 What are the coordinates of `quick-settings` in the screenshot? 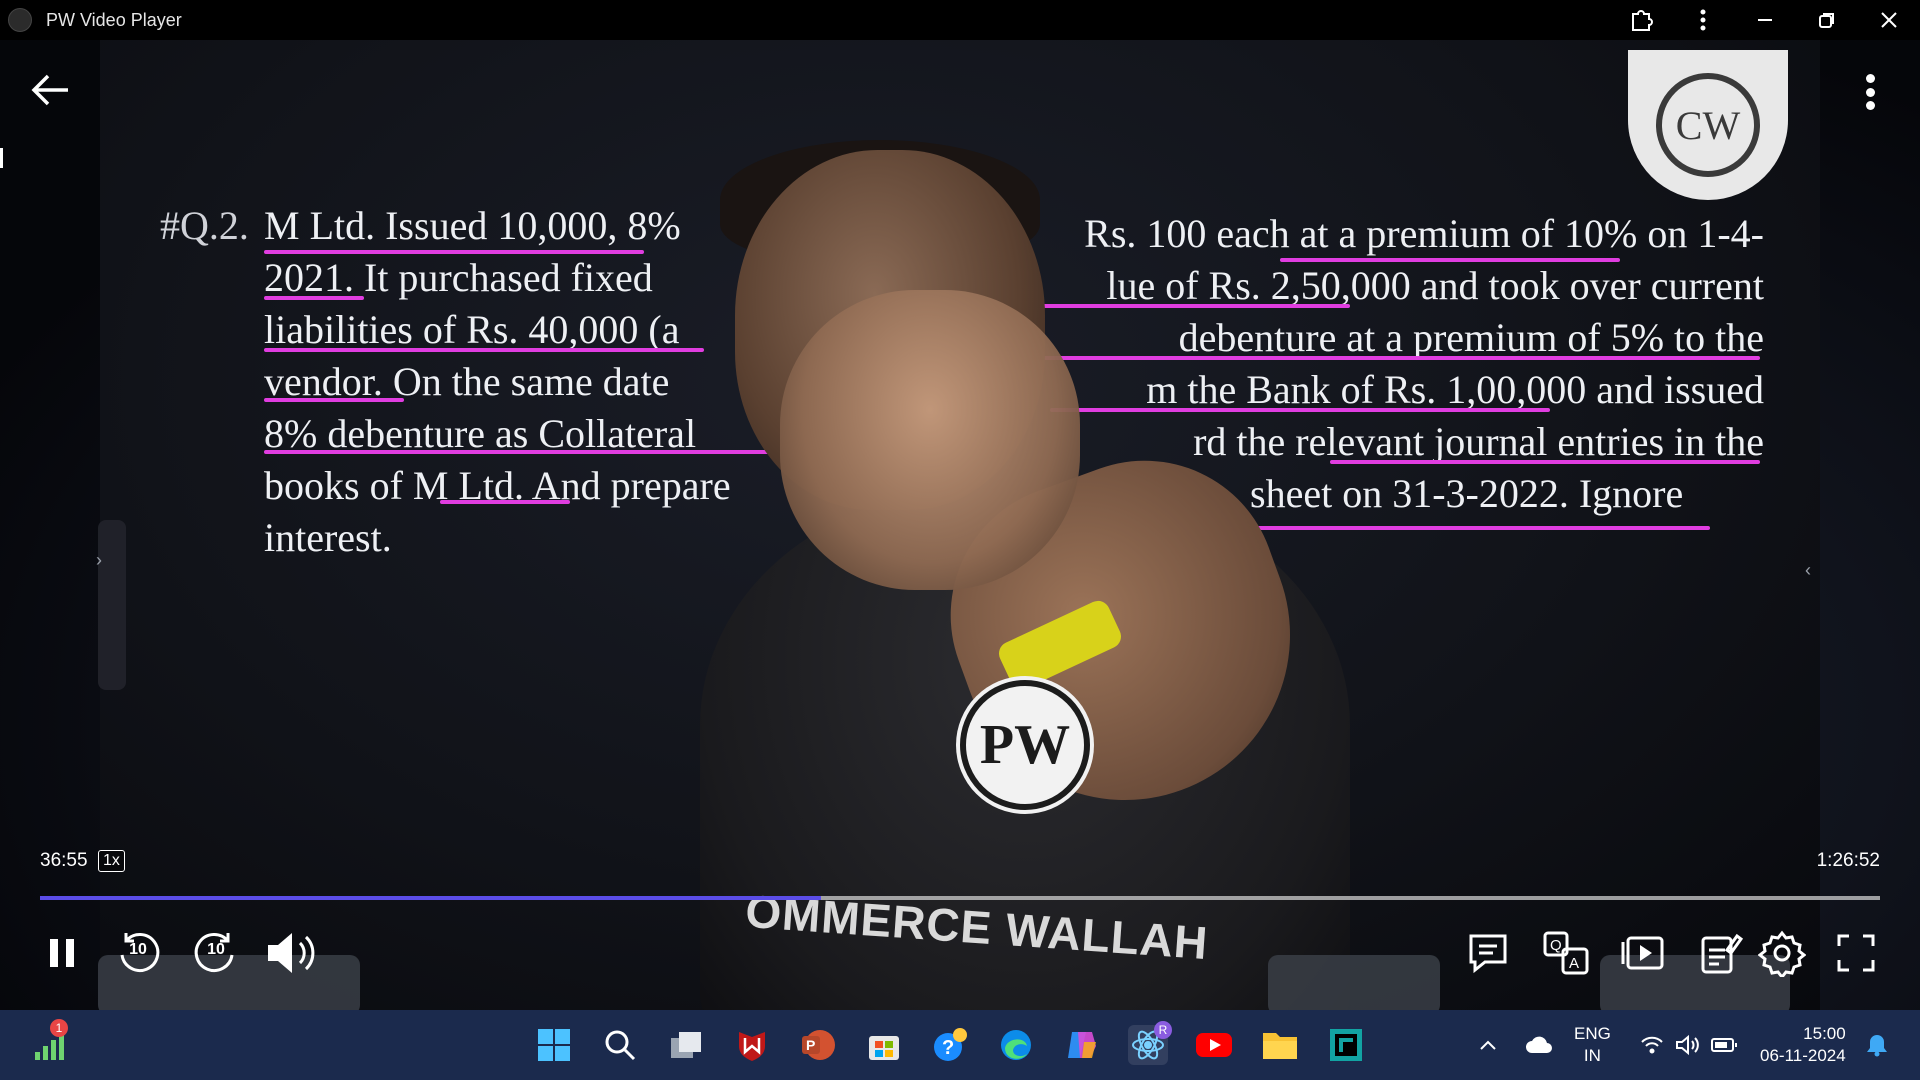 It's located at (1689, 1045).